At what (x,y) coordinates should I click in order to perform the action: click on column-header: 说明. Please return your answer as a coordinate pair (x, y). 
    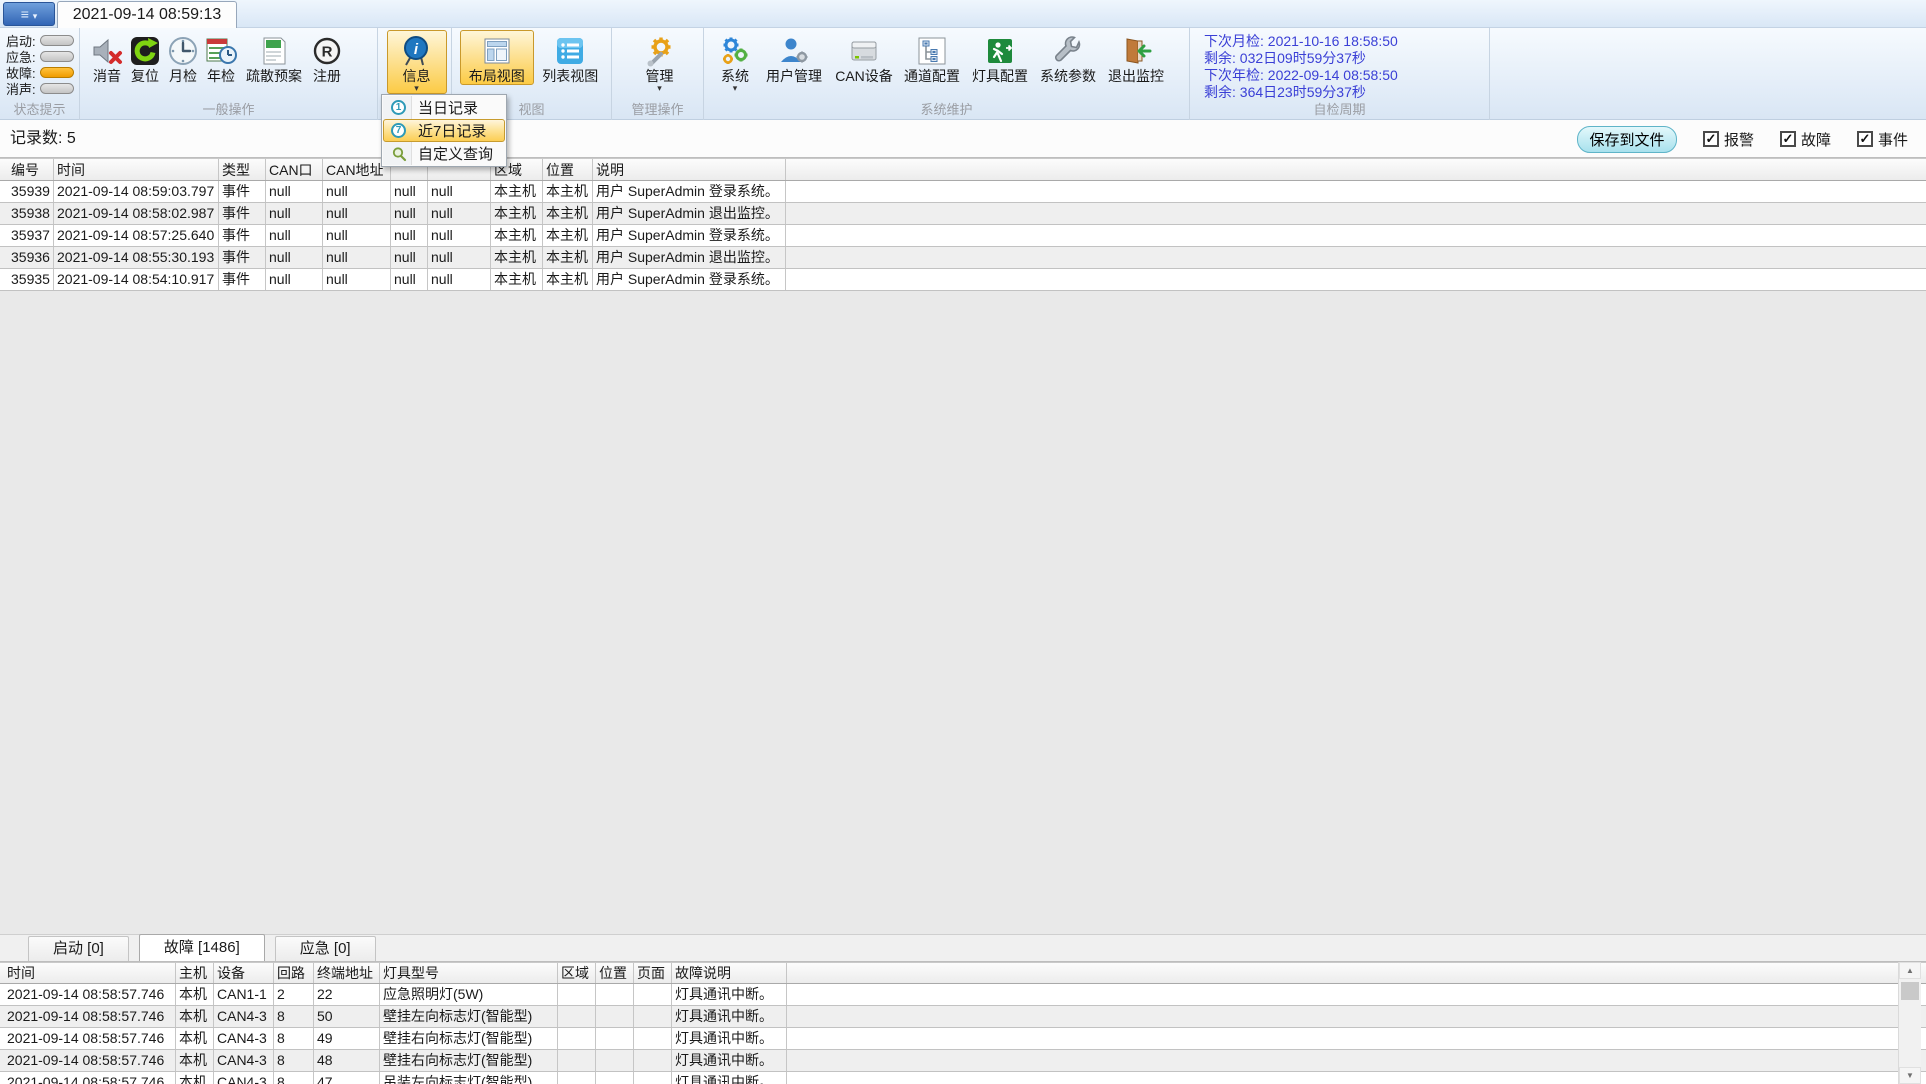
    Looking at the image, I should click on (689, 169).